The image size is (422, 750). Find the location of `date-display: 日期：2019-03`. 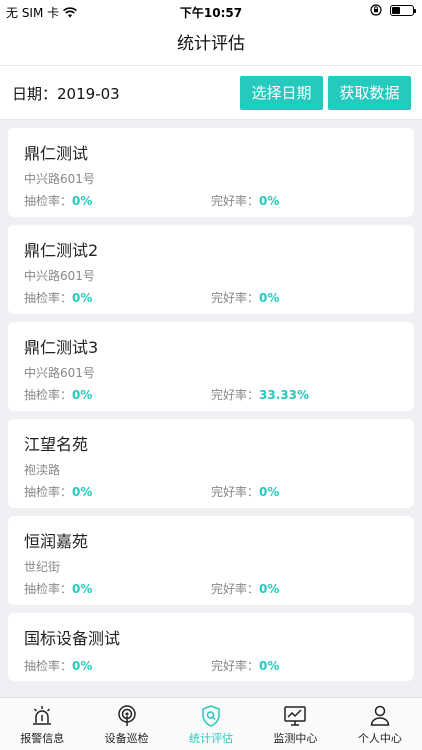

date-display: 日期：2019-03 is located at coordinates (66, 93).